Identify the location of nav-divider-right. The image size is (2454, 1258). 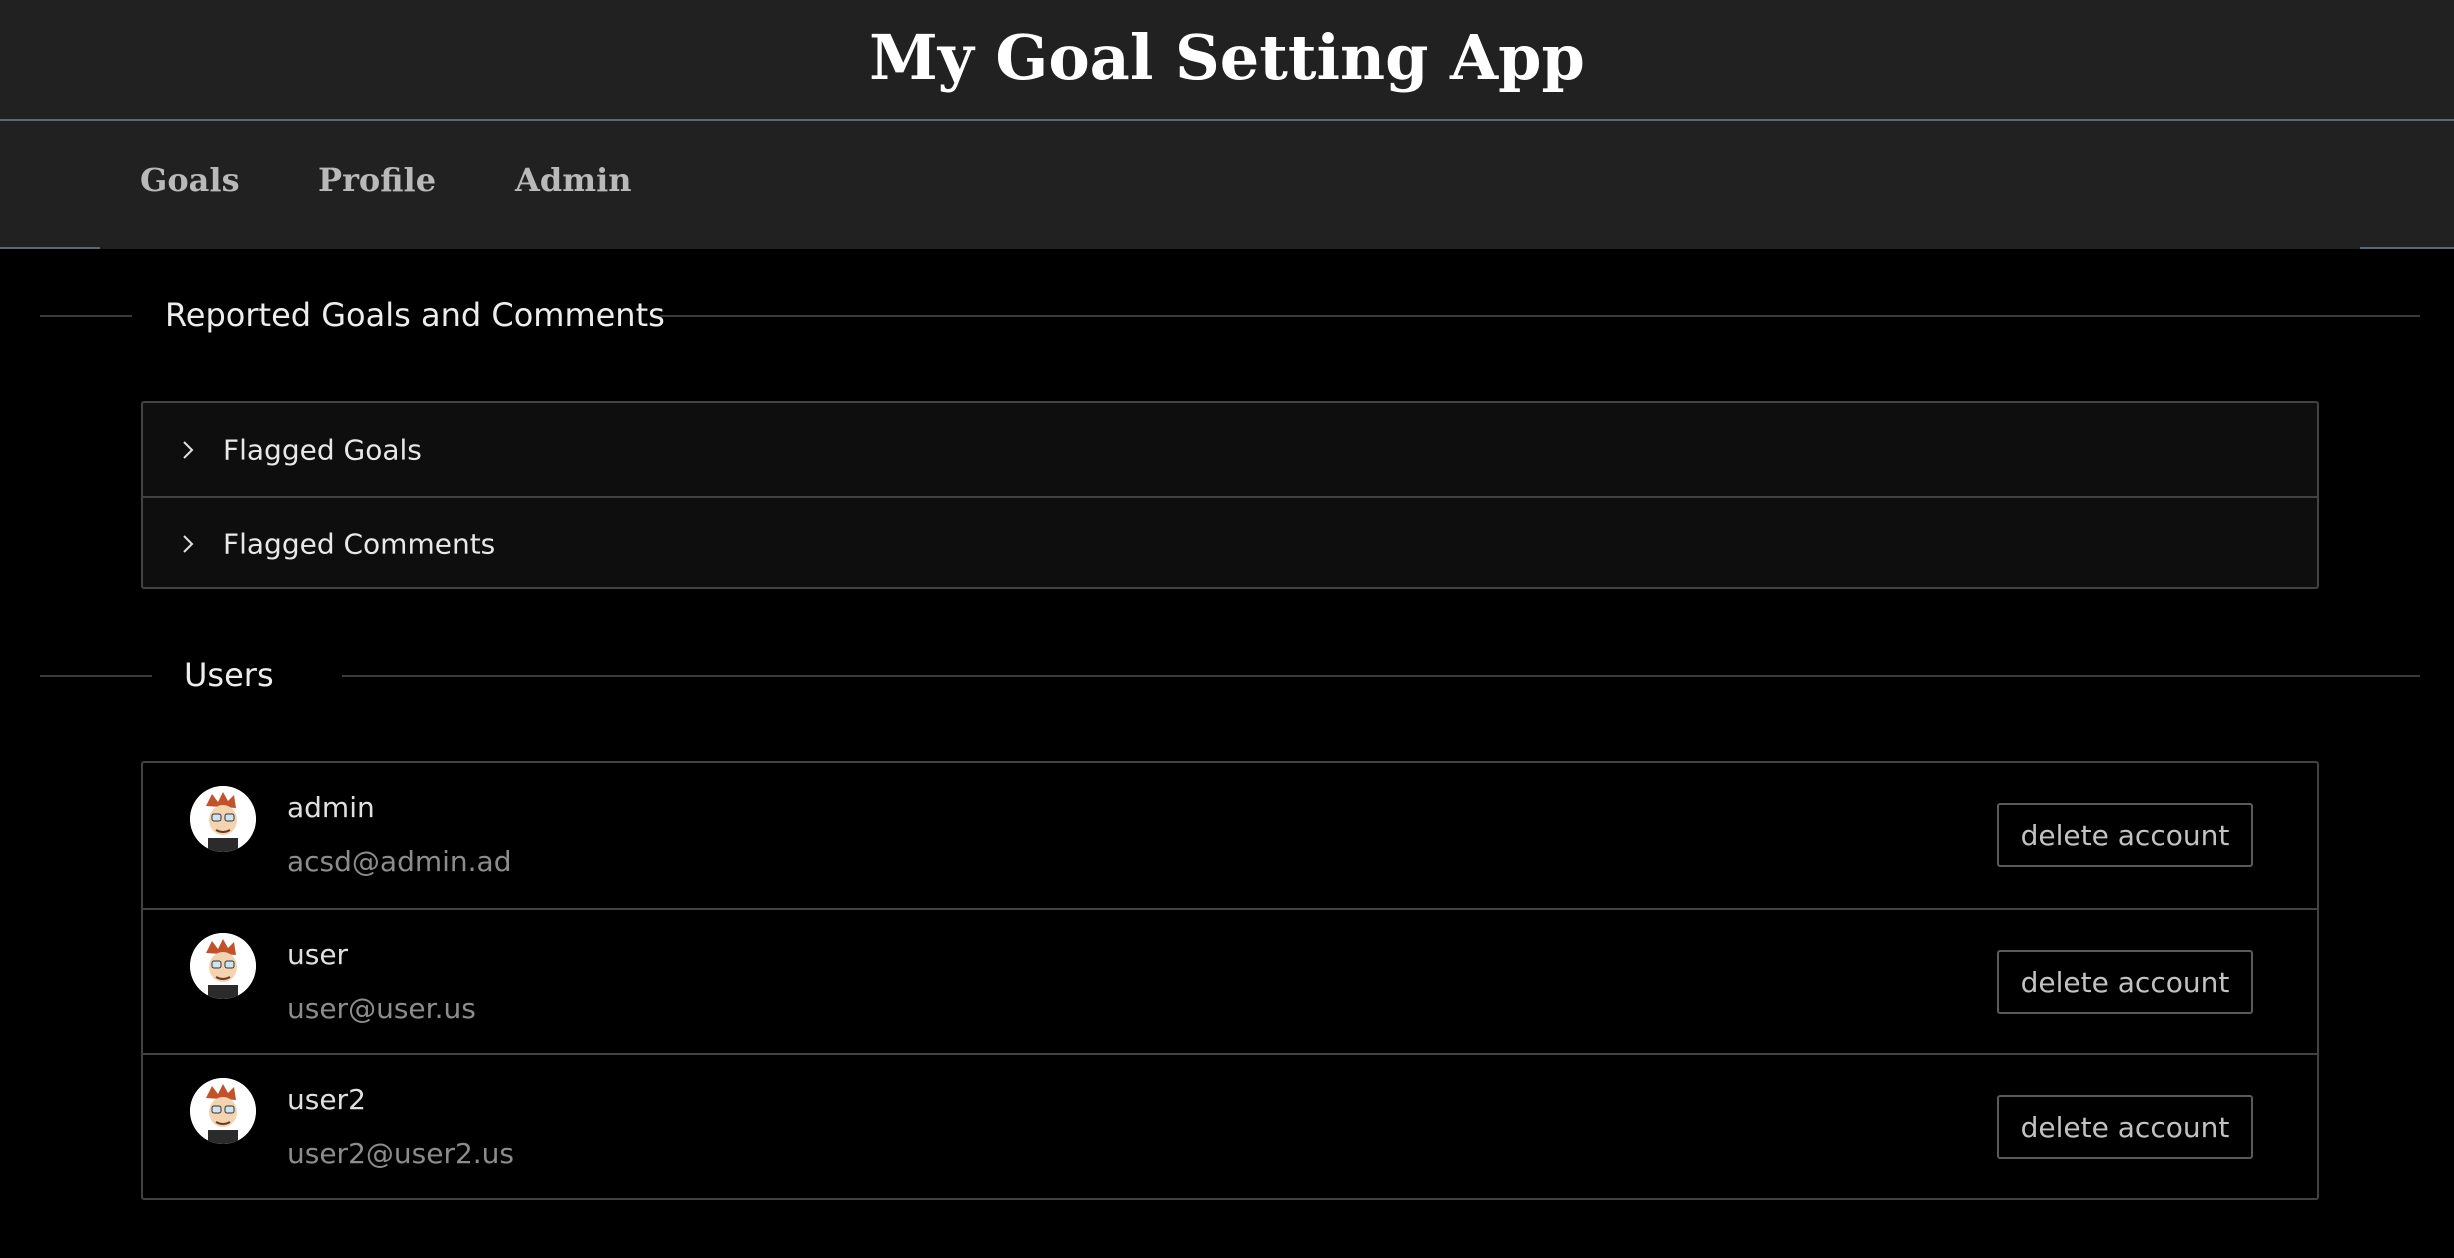
(2407, 248).